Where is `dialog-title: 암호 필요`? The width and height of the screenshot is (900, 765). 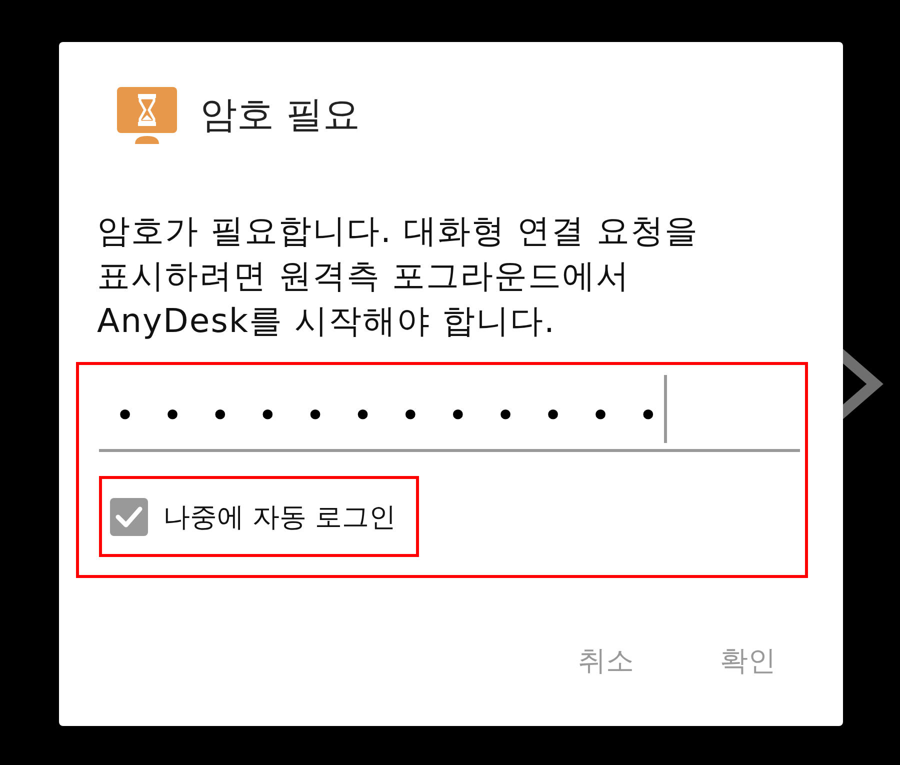 dialog-title: 암호 필요 is located at coordinates (280, 115).